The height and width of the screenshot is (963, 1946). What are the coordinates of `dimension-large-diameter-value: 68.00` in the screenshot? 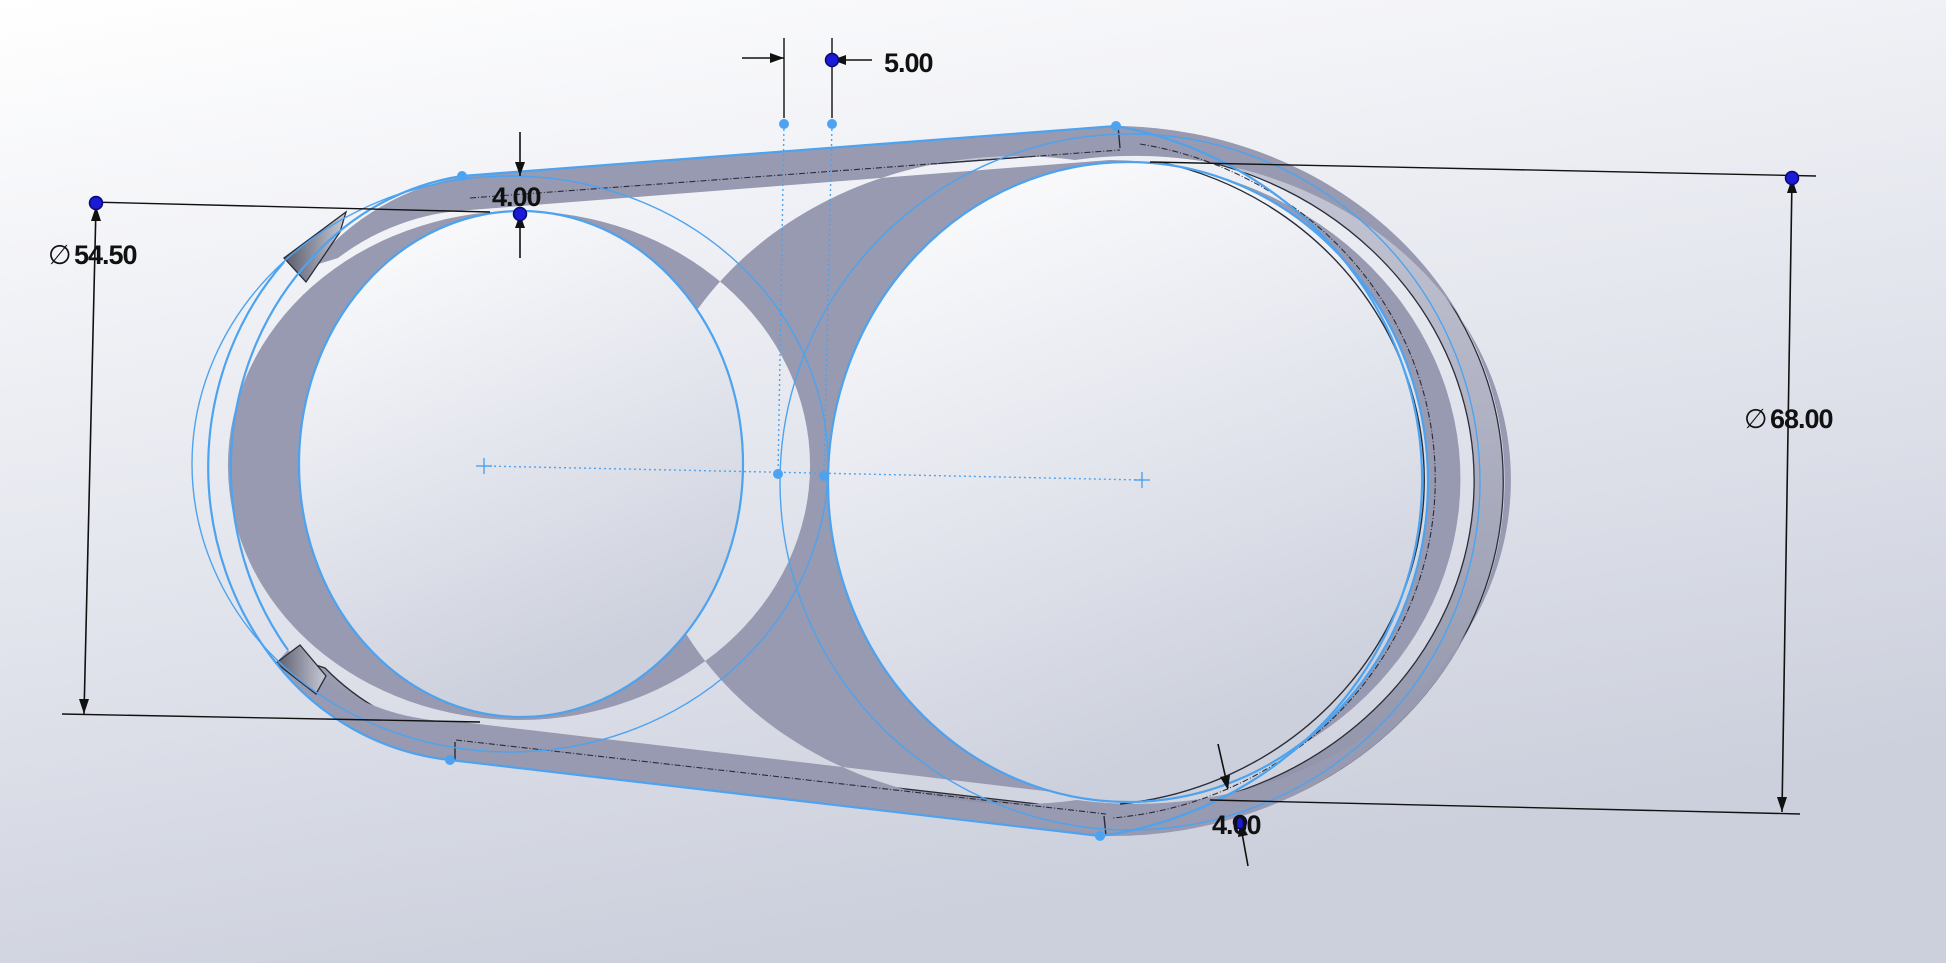 It's located at (1802, 419).